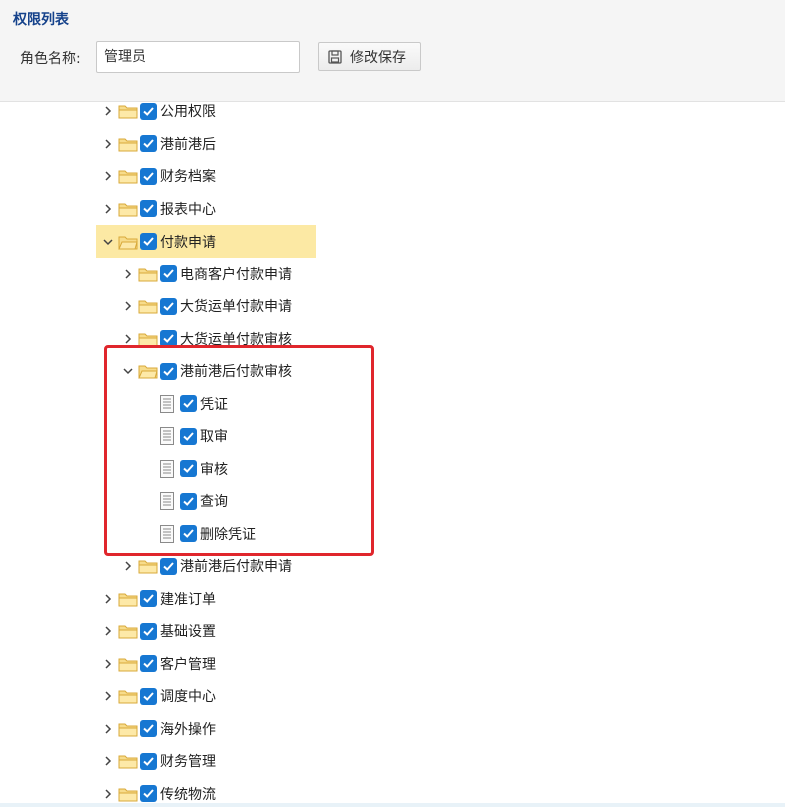 This screenshot has height=807, width=785. I want to click on tree-row: 删除凭证, so click(207, 534).